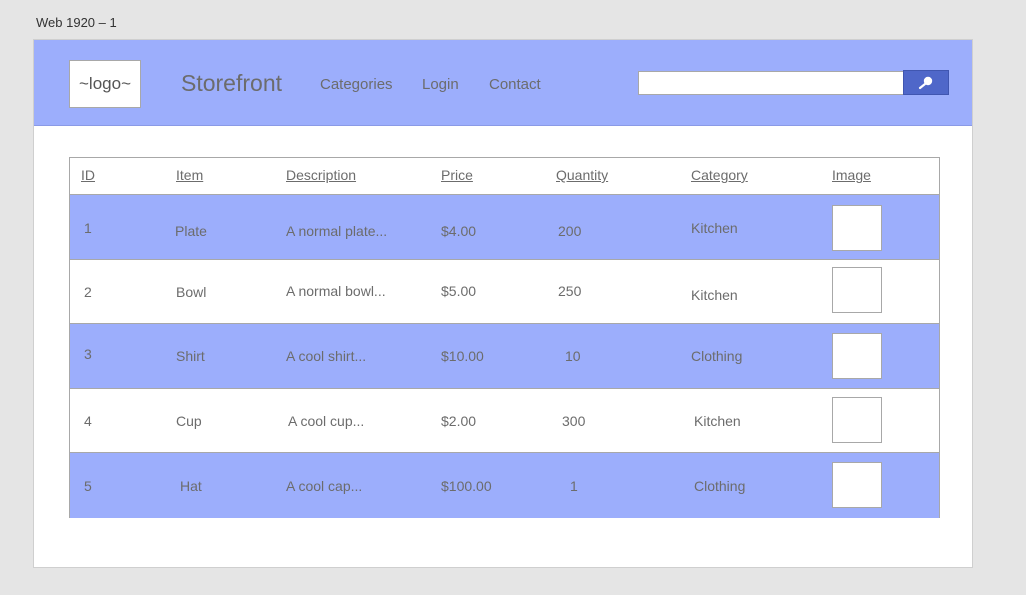  Describe the element at coordinates (88, 354) in the screenshot. I see `cell-id: 3` at that location.